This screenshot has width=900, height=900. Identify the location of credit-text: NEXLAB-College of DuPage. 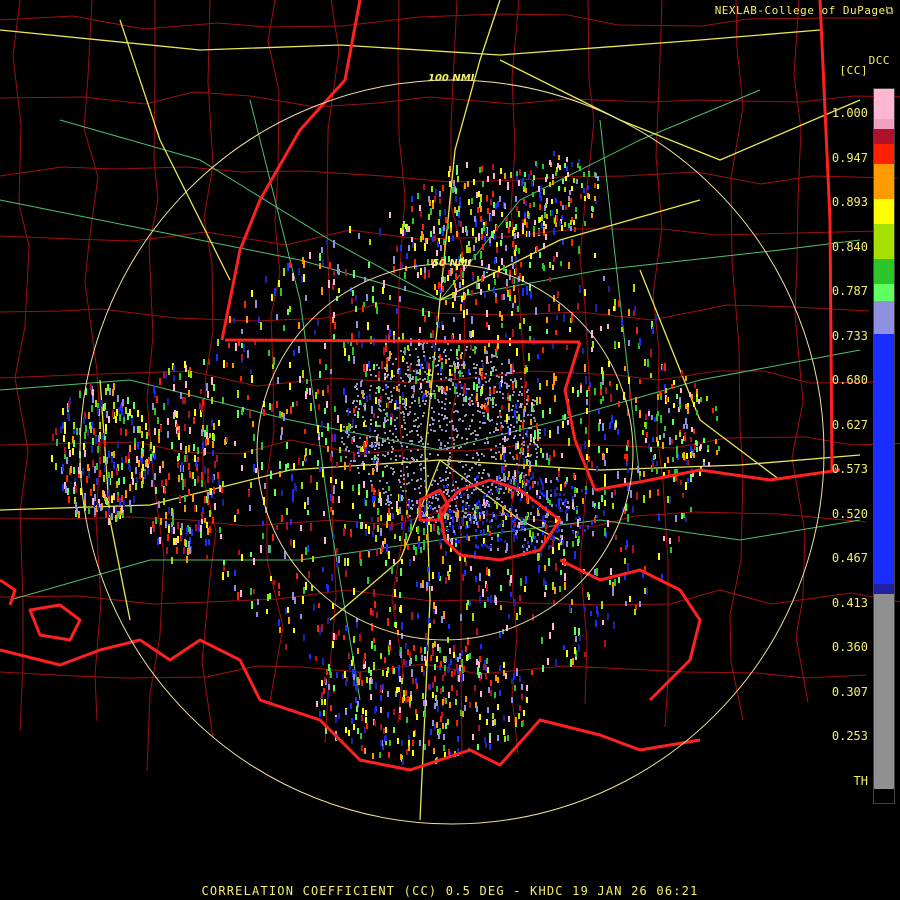
(800, 10).